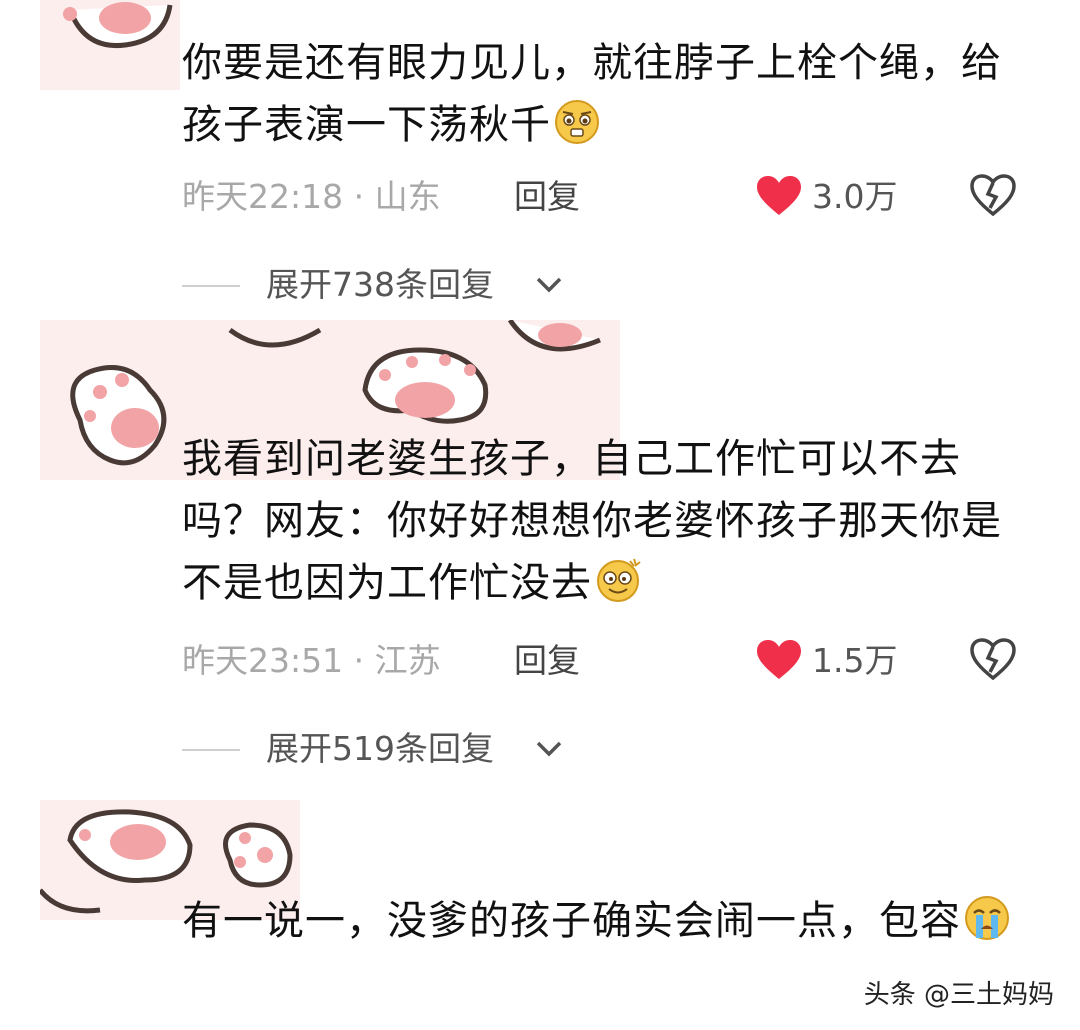  What do you see at coordinates (855, 196) in the screenshot?
I see `like-count: 3.0万` at bounding box center [855, 196].